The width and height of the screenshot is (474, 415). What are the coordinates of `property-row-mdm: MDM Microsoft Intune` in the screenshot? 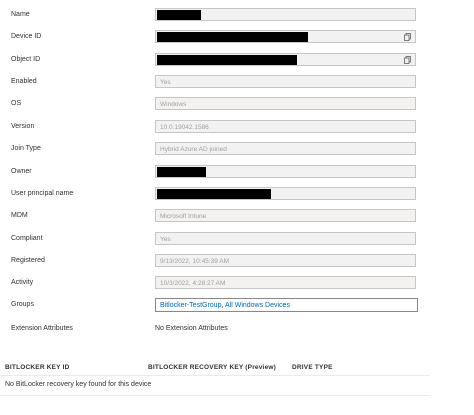 It's located at (237, 217).